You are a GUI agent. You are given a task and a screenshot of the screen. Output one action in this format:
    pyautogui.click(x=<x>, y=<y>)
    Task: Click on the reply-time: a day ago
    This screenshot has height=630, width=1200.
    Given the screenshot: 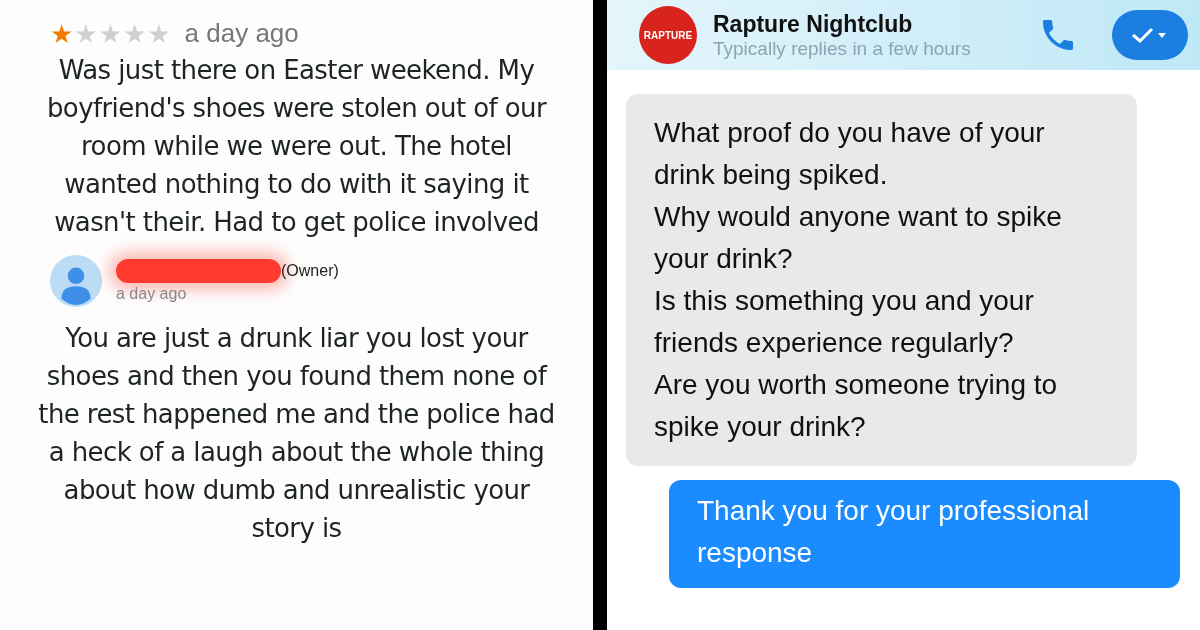 What is the action you would take?
    pyautogui.click(x=152, y=294)
    